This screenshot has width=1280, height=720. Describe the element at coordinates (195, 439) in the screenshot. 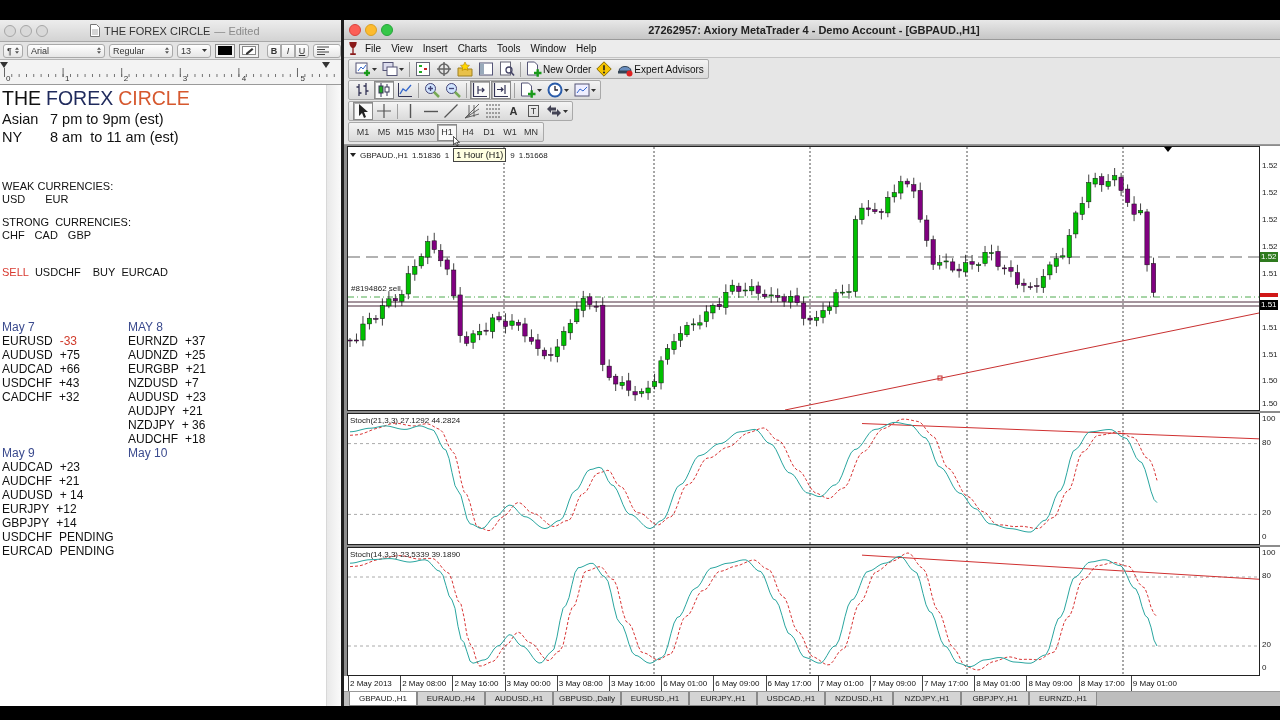

I see `trade-result: +18` at that location.